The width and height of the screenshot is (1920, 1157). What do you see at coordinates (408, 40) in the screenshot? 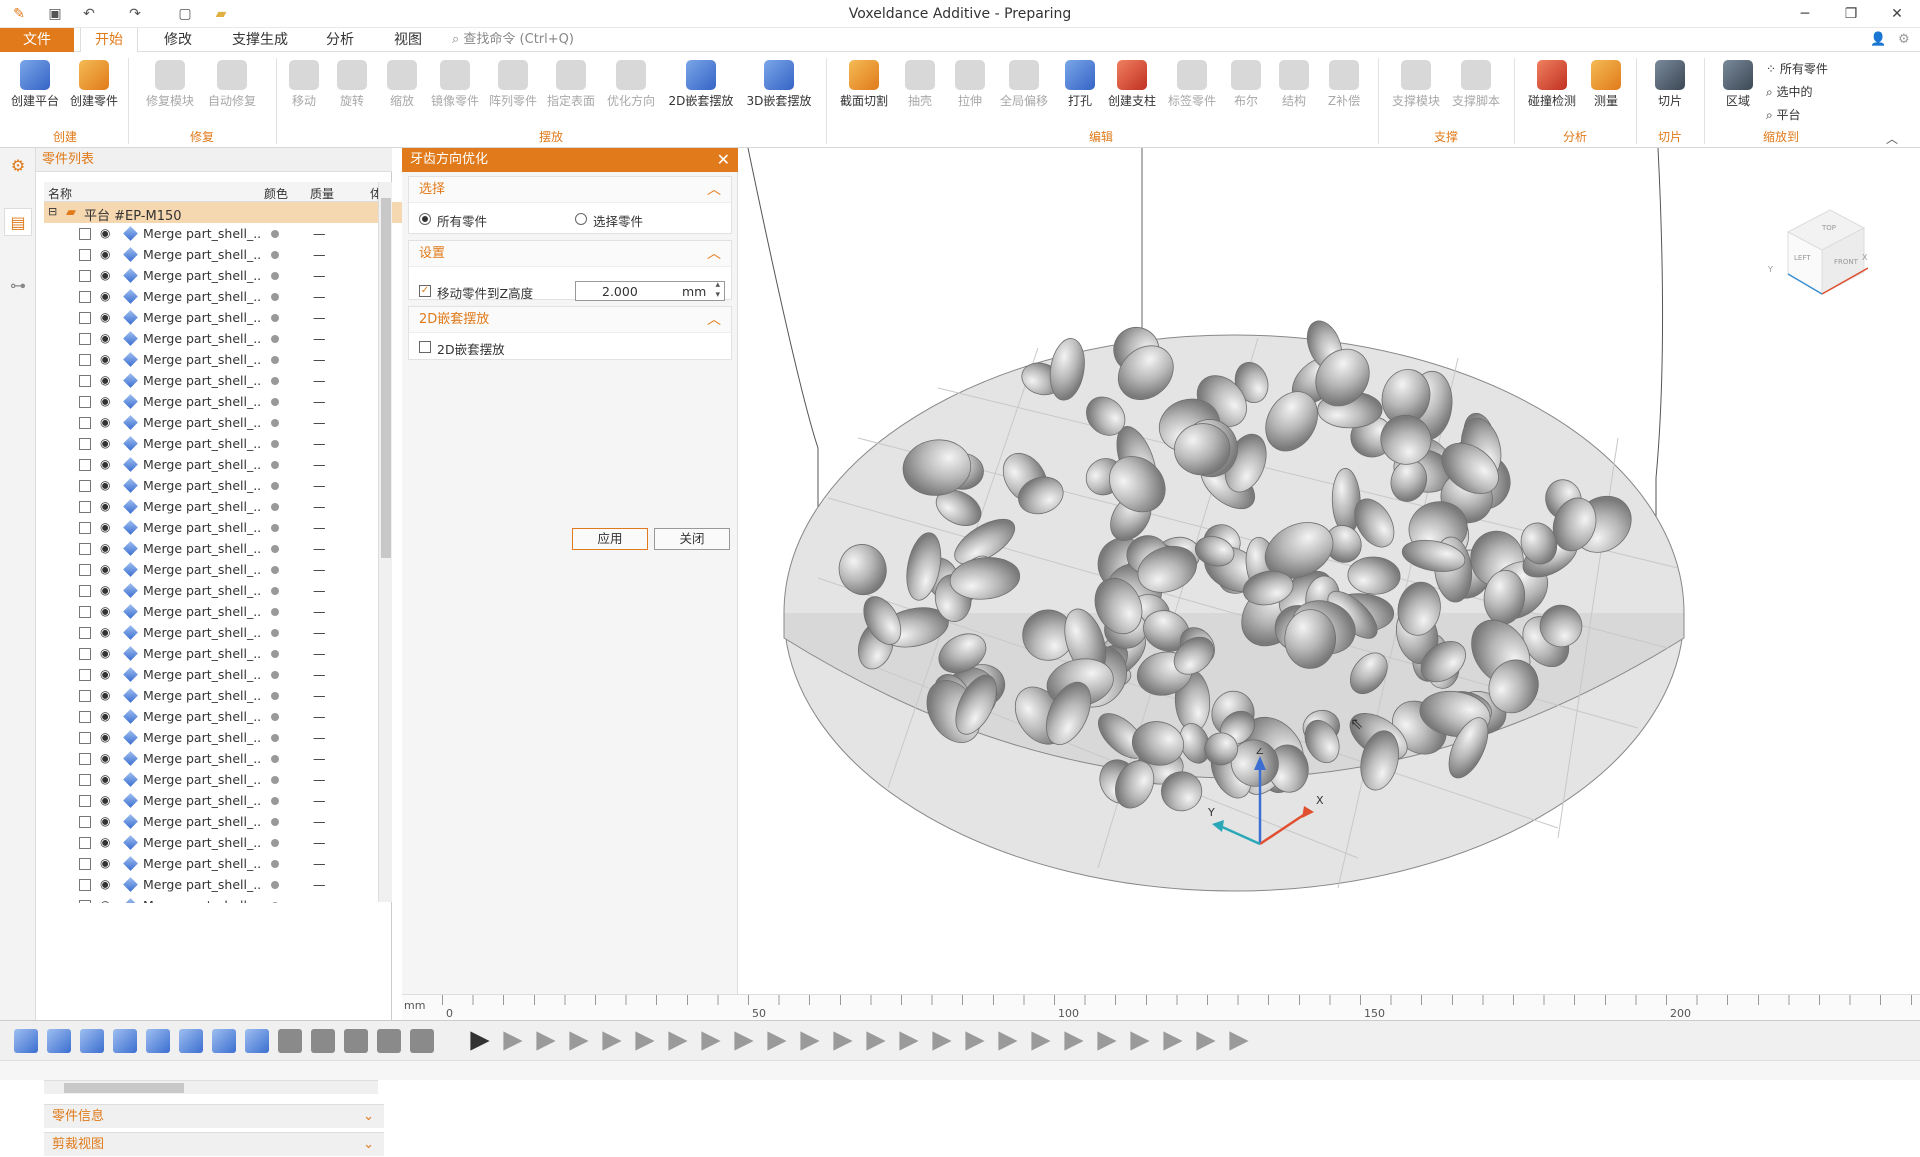
I see `tab-view: 视图` at bounding box center [408, 40].